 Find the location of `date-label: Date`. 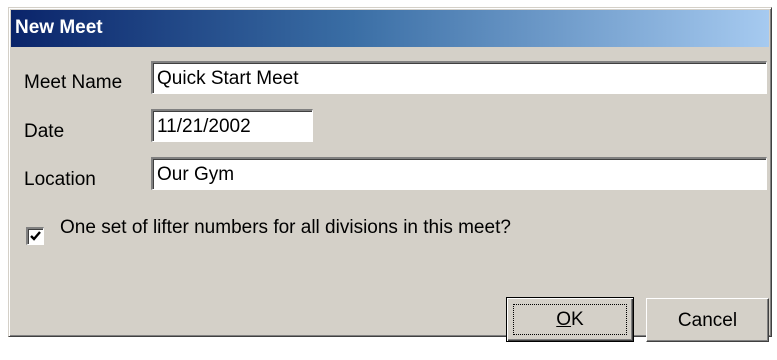

date-label: Date is located at coordinates (44, 131).